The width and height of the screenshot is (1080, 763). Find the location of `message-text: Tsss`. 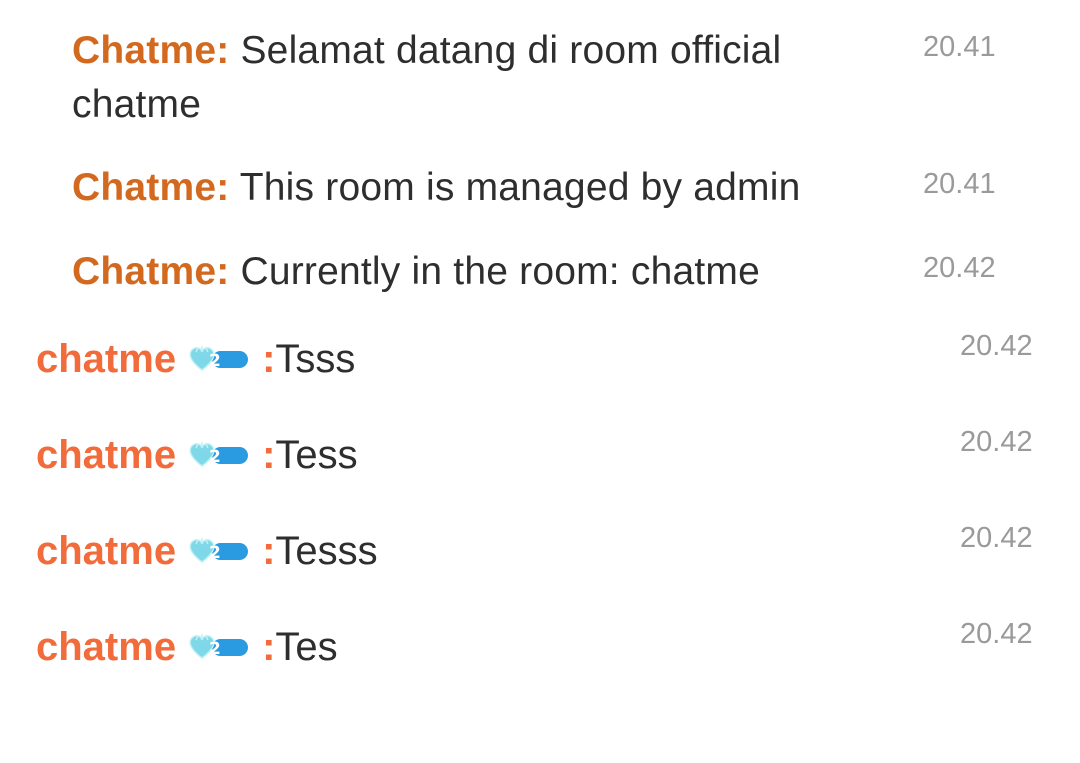

message-text: Tsss is located at coordinates (315, 358).